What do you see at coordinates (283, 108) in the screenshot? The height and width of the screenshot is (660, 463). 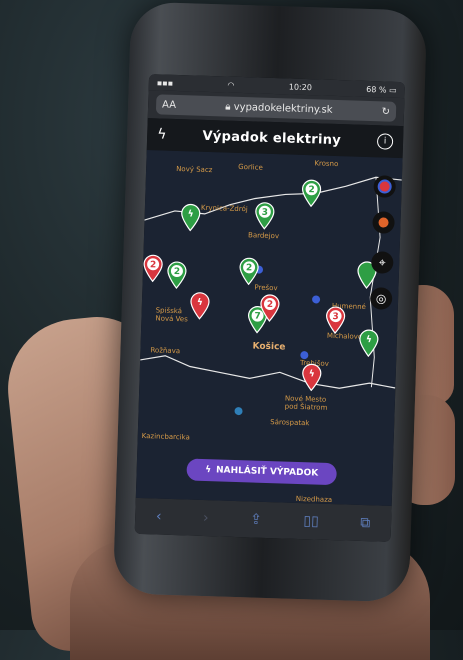 I see `url-text: vypadokelektriny.sk` at bounding box center [283, 108].